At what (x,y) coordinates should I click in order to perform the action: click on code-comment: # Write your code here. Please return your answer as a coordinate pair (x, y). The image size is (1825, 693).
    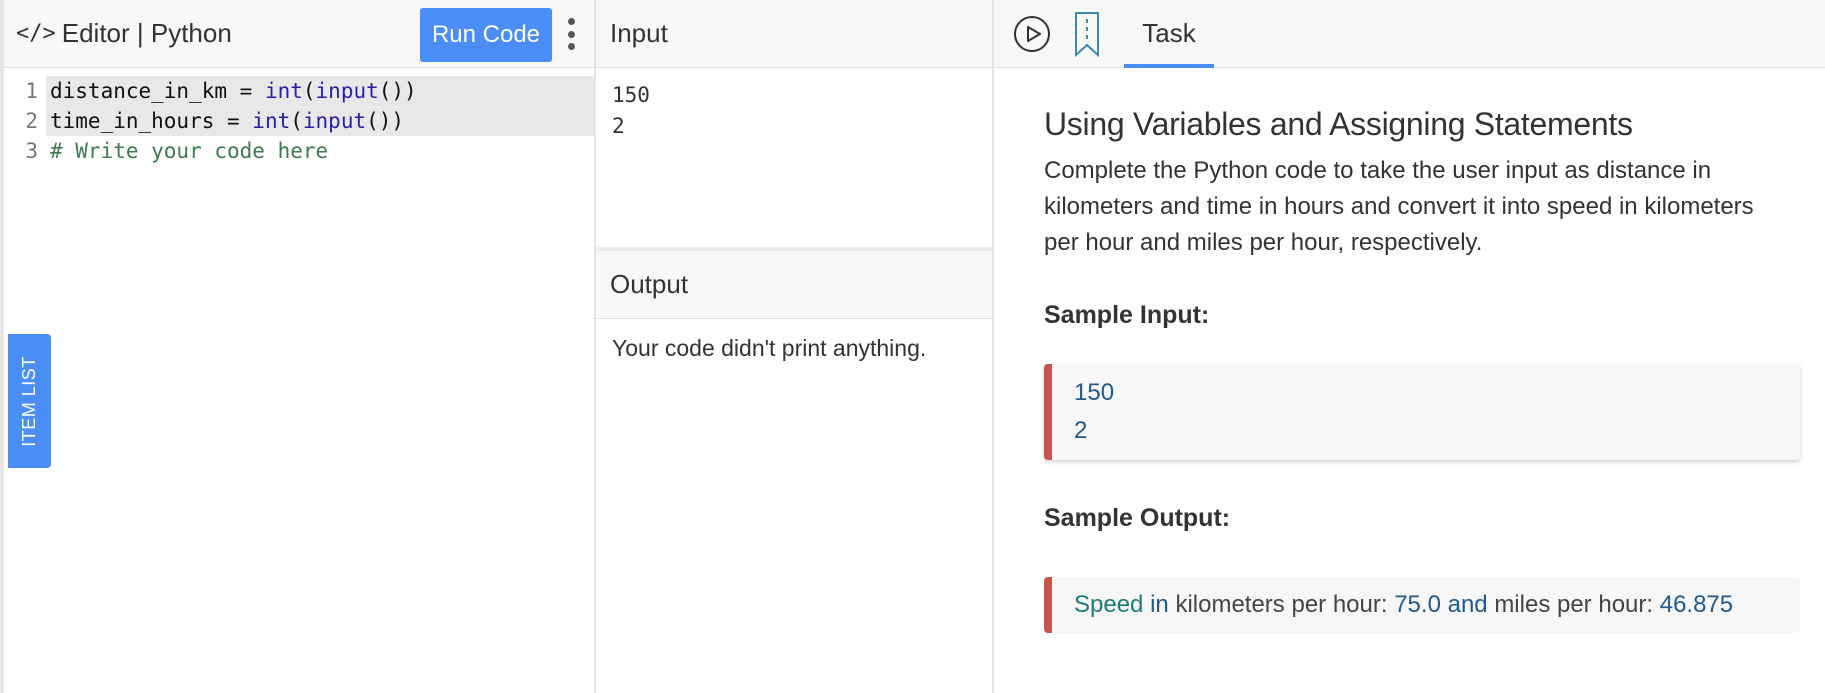
    Looking at the image, I should click on (189, 151).